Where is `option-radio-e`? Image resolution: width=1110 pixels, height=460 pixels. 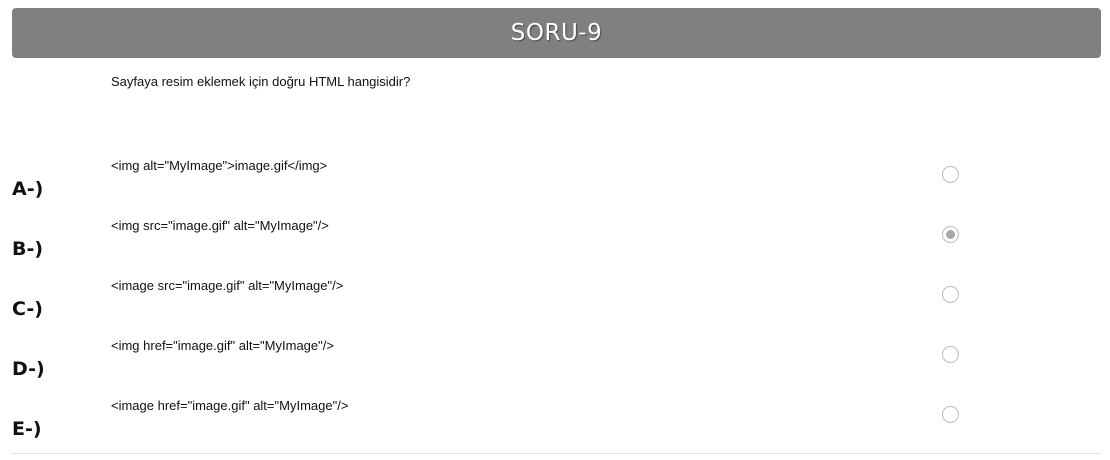
option-radio-e is located at coordinates (950, 414).